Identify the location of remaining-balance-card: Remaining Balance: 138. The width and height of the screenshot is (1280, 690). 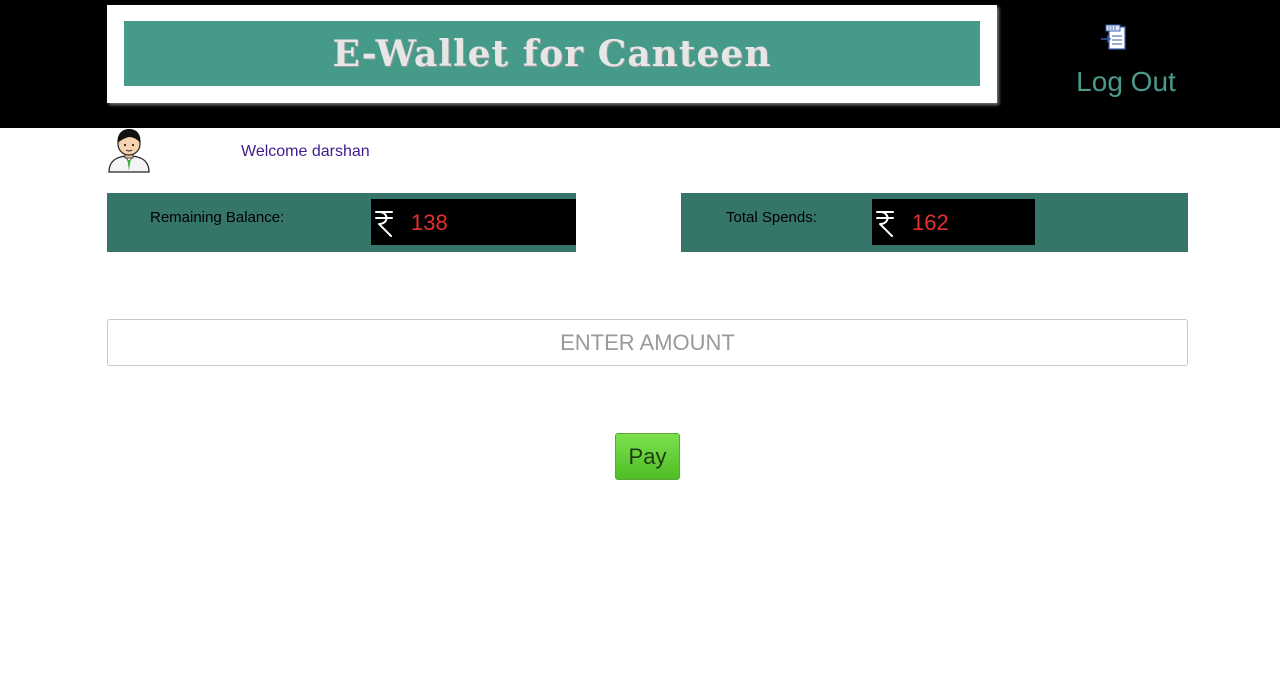
(341, 222).